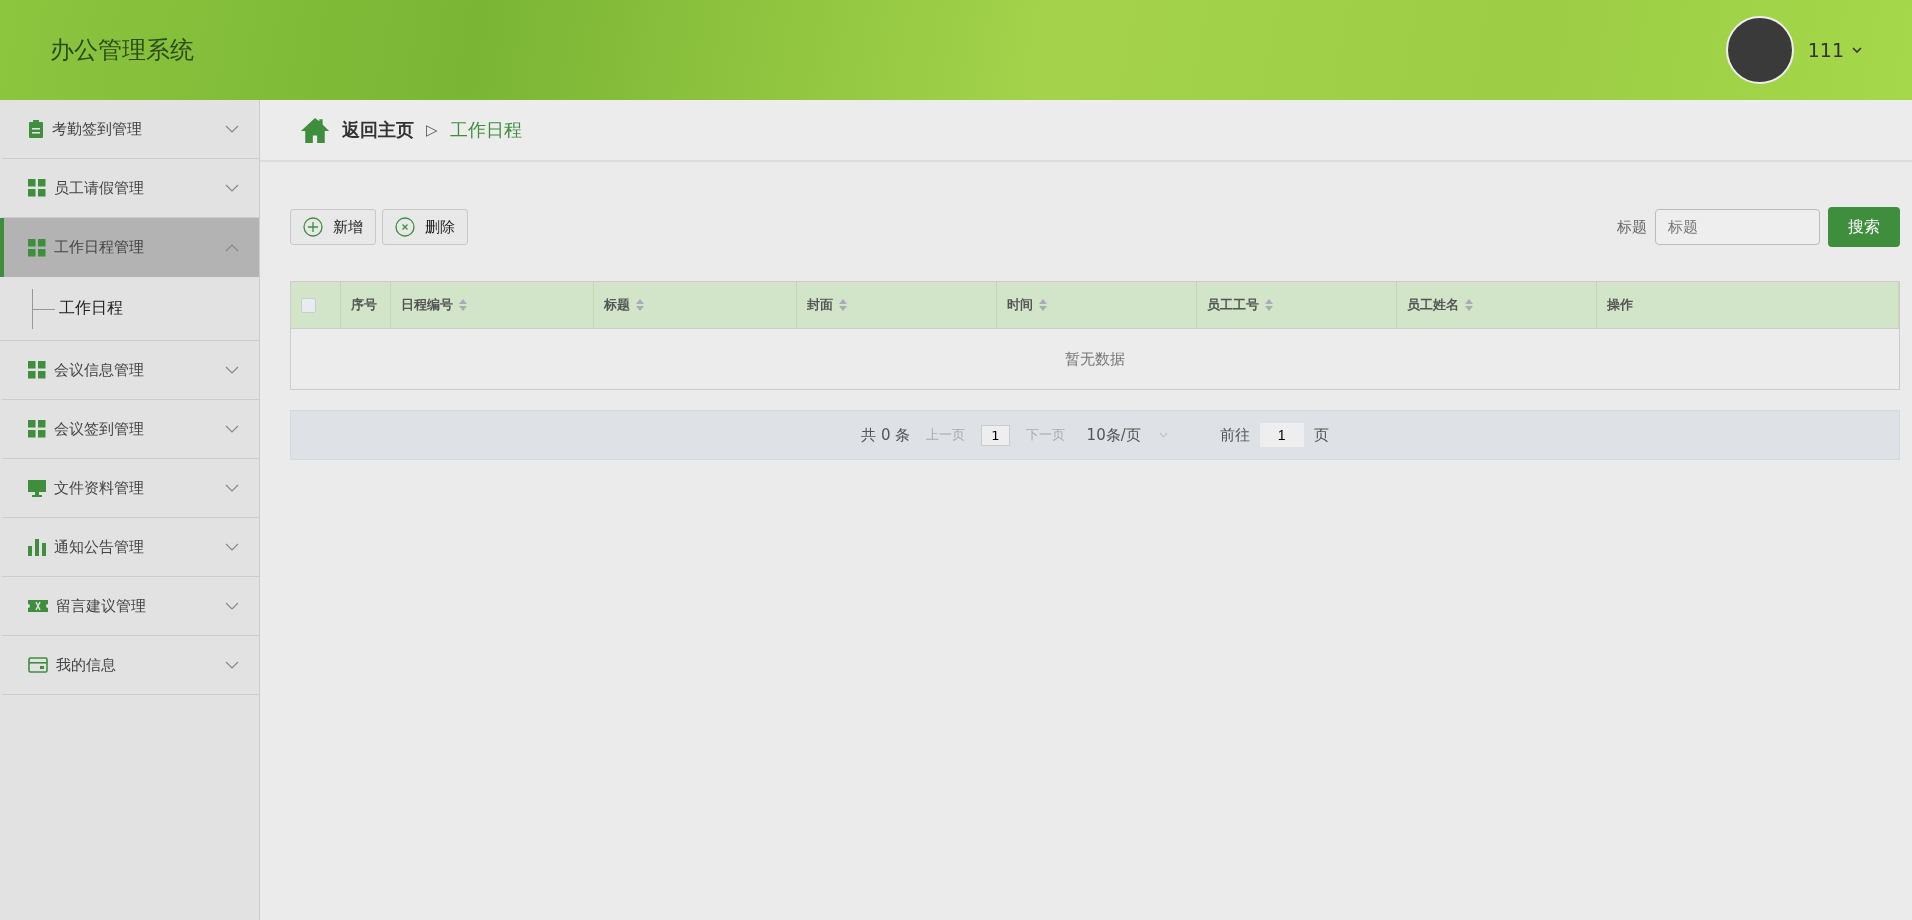 The width and height of the screenshot is (1912, 920). What do you see at coordinates (378, 130) in the screenshot?
I see `home-link: 返回主页` at bounding box center [378, 130].